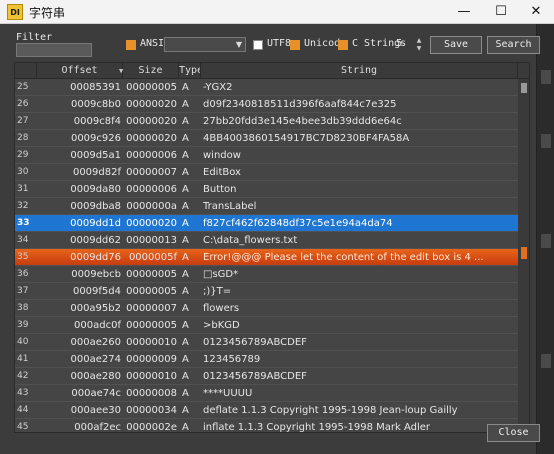 The width and height of the screenshot is (554, 454). Describe the element at coordinates (419, 49) in the screenshot. I see `spin-down-icon: ▼` at that location.